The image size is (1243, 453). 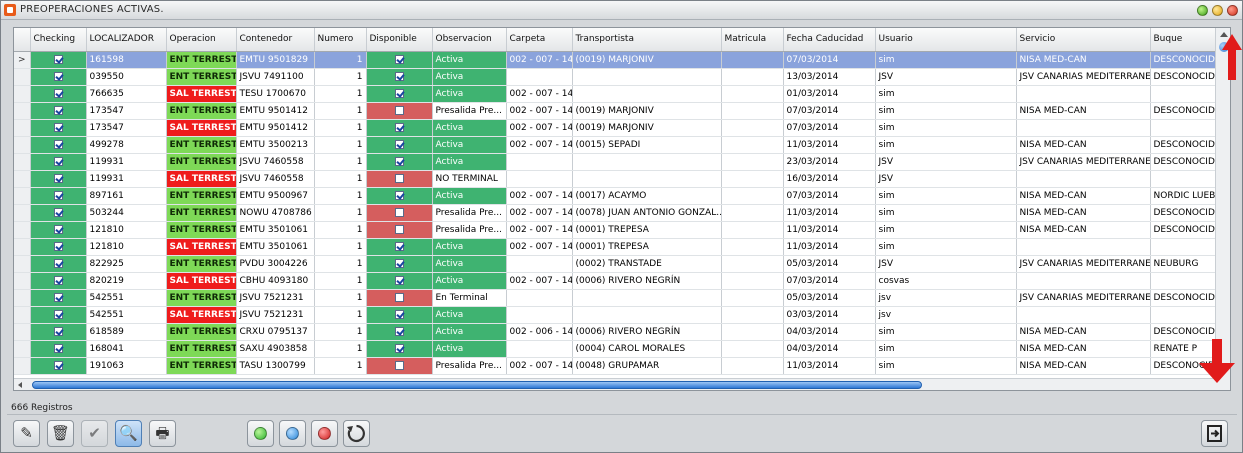 I want to click on row-indicator: >, so click(x=22, y=60).